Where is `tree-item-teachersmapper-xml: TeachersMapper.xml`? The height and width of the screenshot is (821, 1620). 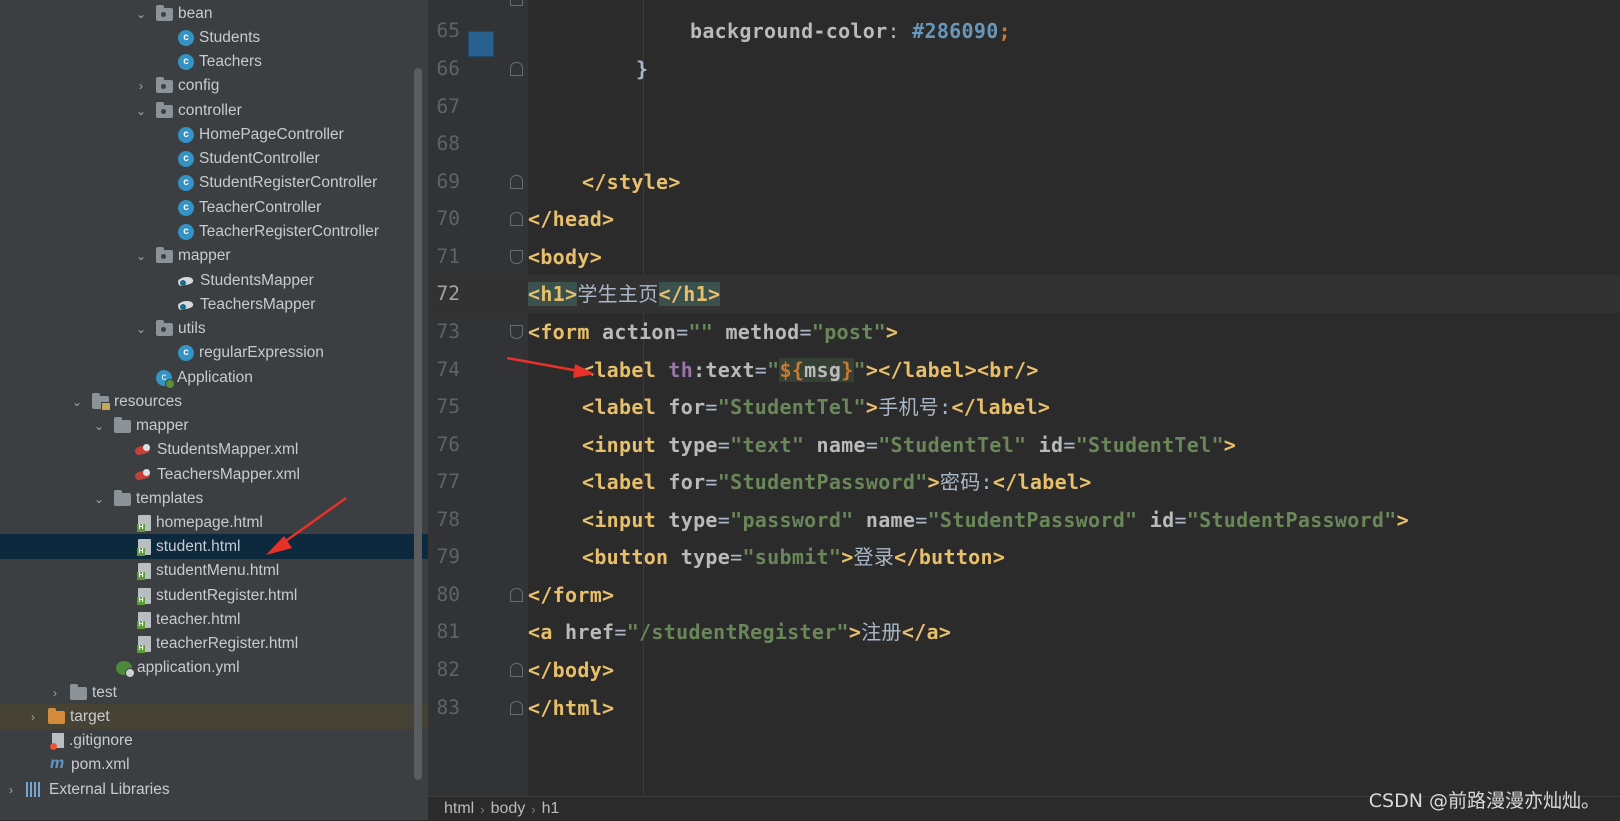
tree-item-teachersmapper-xml: TeachersMapper.xml is located at coordinates (214, 474).